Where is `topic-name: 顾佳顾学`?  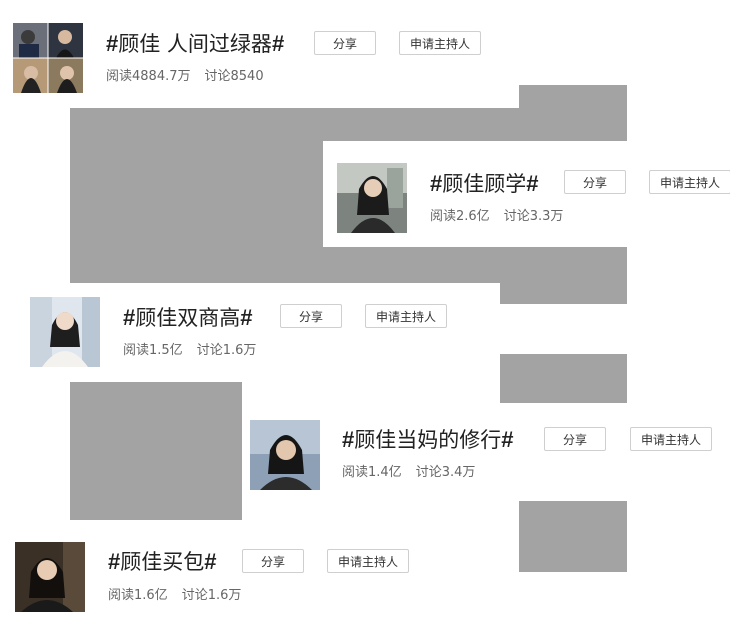 topic-name: 顾佳顾学 is located at coordinates (484, 184).